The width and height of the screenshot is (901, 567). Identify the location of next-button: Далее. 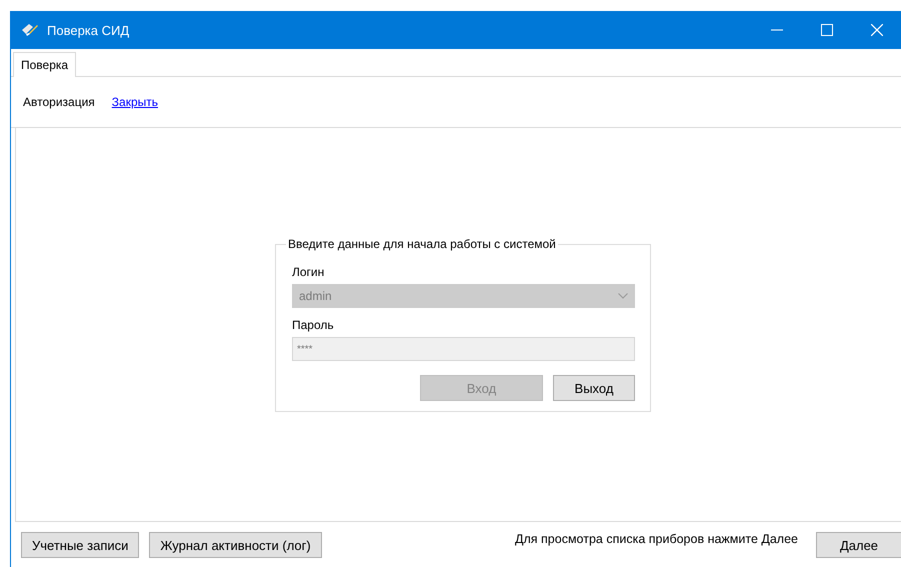
(858, 545).